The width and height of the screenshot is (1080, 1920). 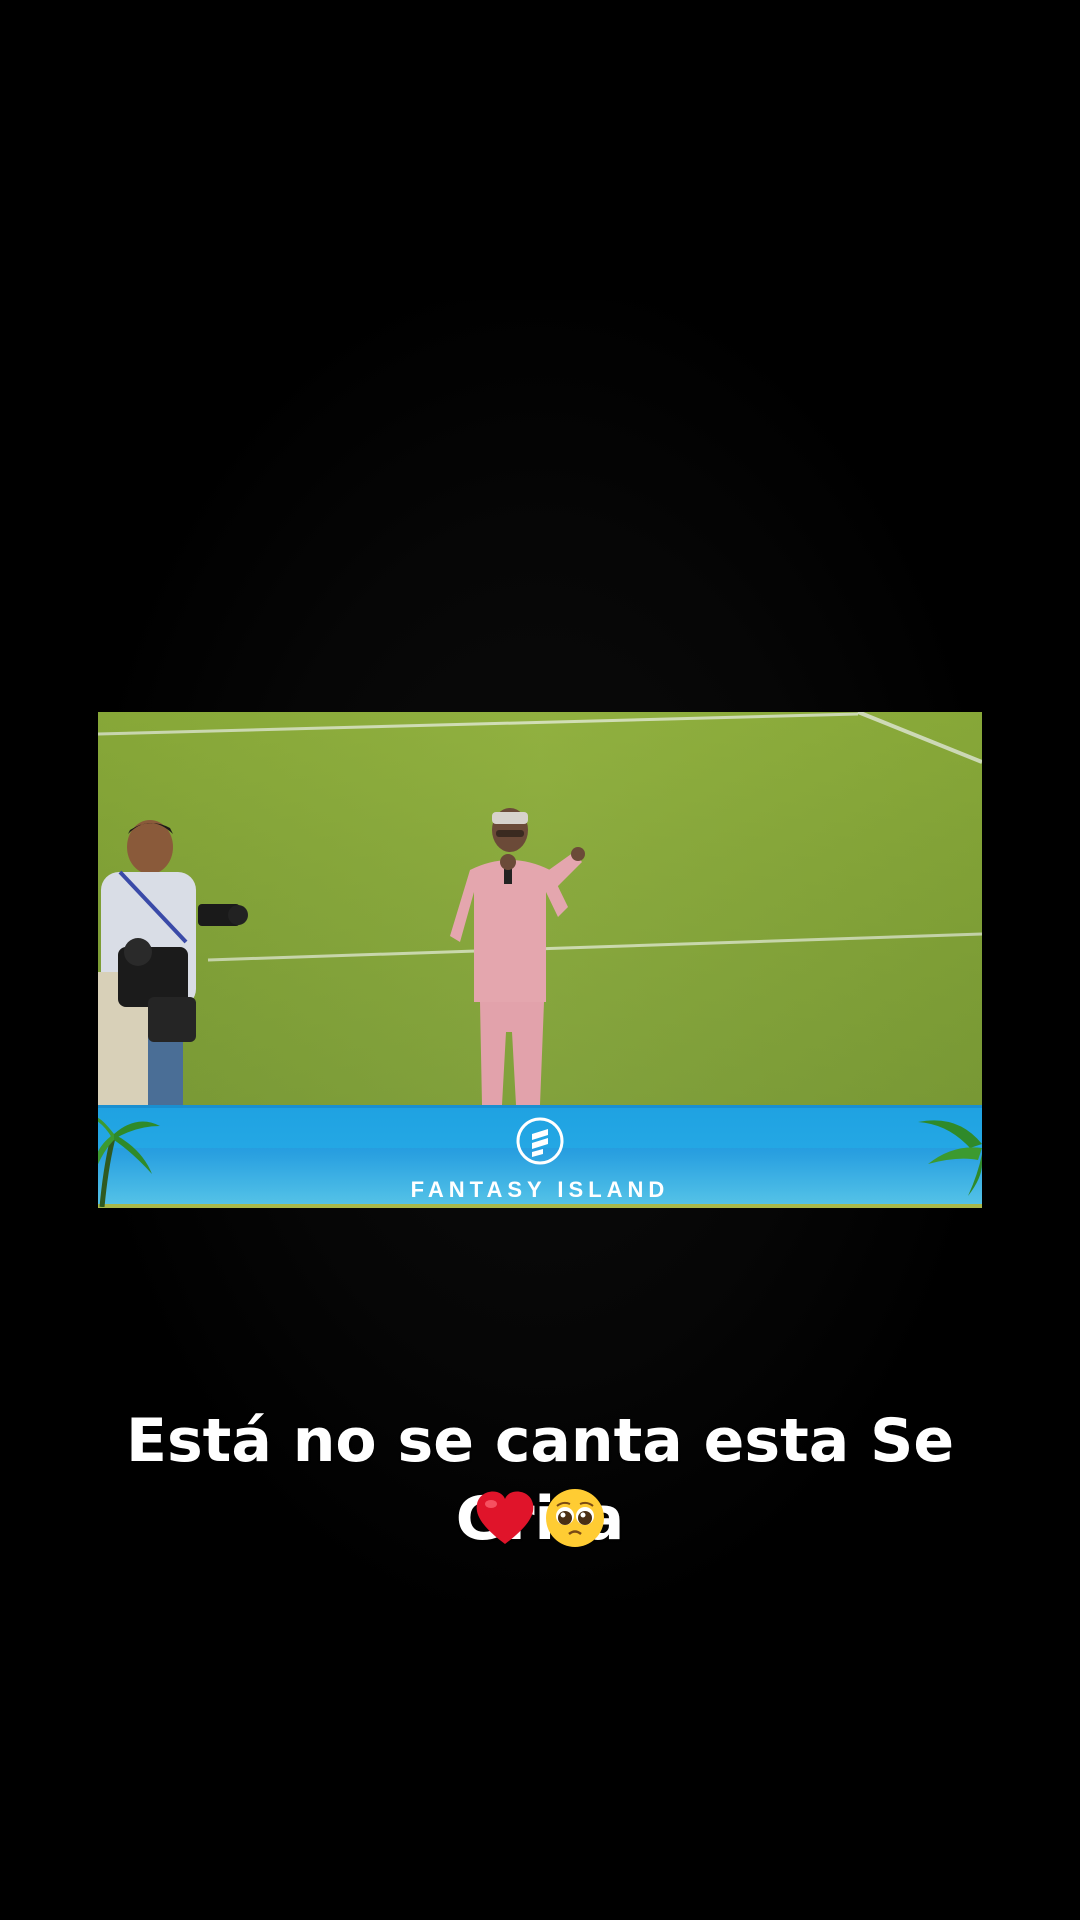 I want to click on fantasy-island-banner: FANTASY ISLAND, so click(x=540, y=1156).